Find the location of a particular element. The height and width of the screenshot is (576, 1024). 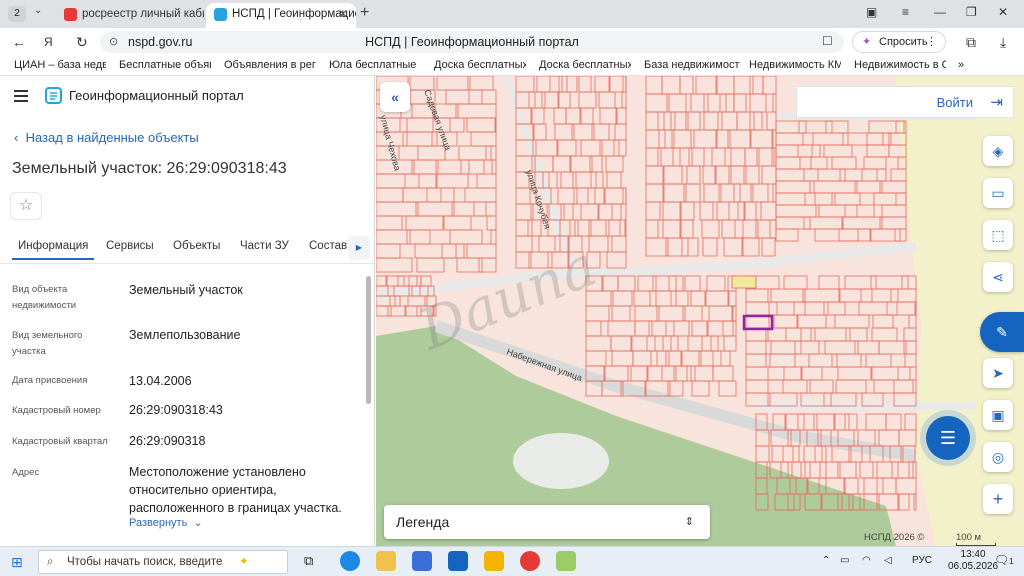

bookmark-item: Юла бесплатные об is located at coordinates (374, 65).